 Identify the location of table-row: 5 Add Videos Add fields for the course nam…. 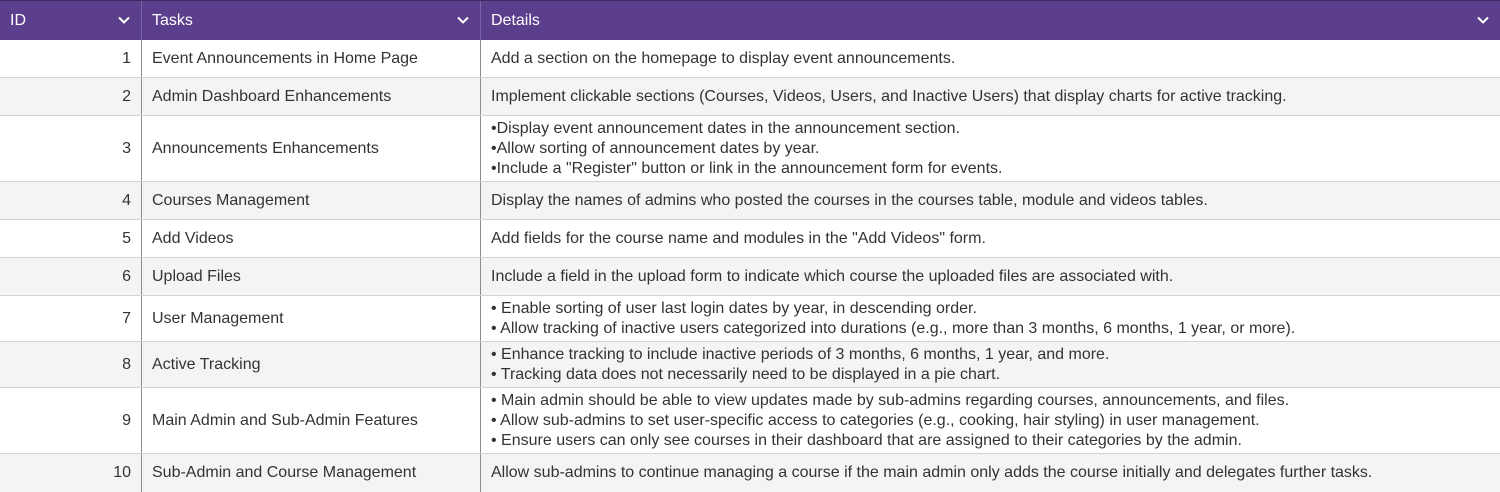
(750, 239).